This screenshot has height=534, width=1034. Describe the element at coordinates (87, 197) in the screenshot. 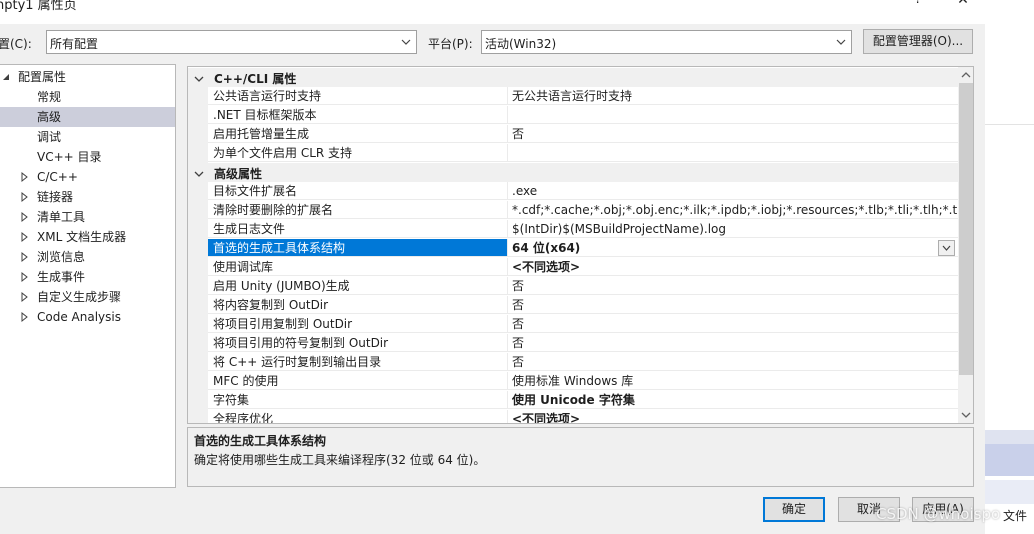

I see `tree-item: 链接器` at that location.